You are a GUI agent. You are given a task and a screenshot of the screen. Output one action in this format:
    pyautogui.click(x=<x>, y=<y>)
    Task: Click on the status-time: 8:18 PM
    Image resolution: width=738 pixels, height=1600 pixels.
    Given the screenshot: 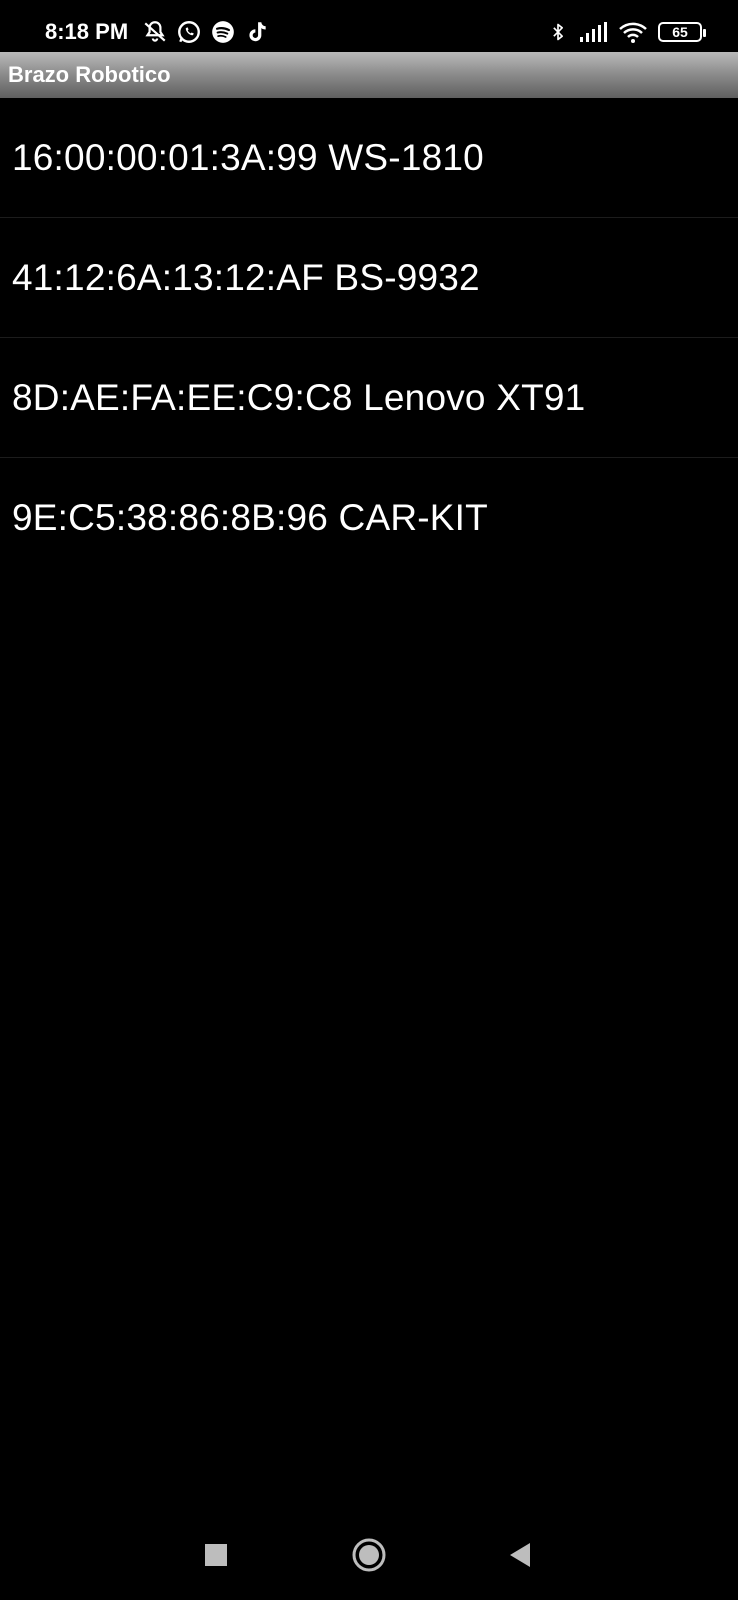 What is the action you would take?
    pyautogui.click(x=87, y=31)
    